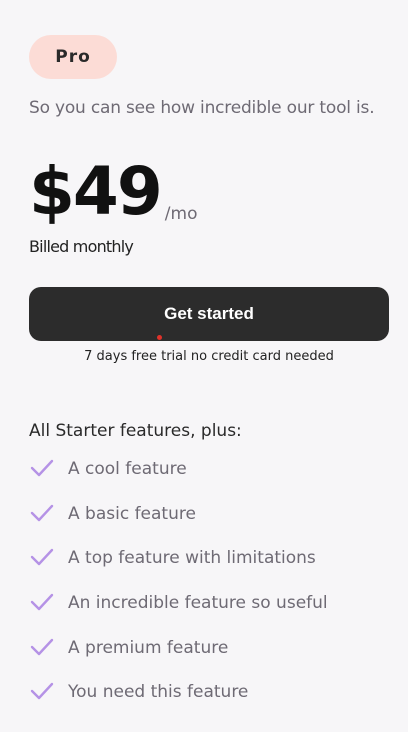 The width and height of the screenshot is (408, 732). What do you see at coordinates (209, 356) in the screenshot?
I see `trial-note: 7 days free trial no credit card needed` at bounding box center [209, 356].